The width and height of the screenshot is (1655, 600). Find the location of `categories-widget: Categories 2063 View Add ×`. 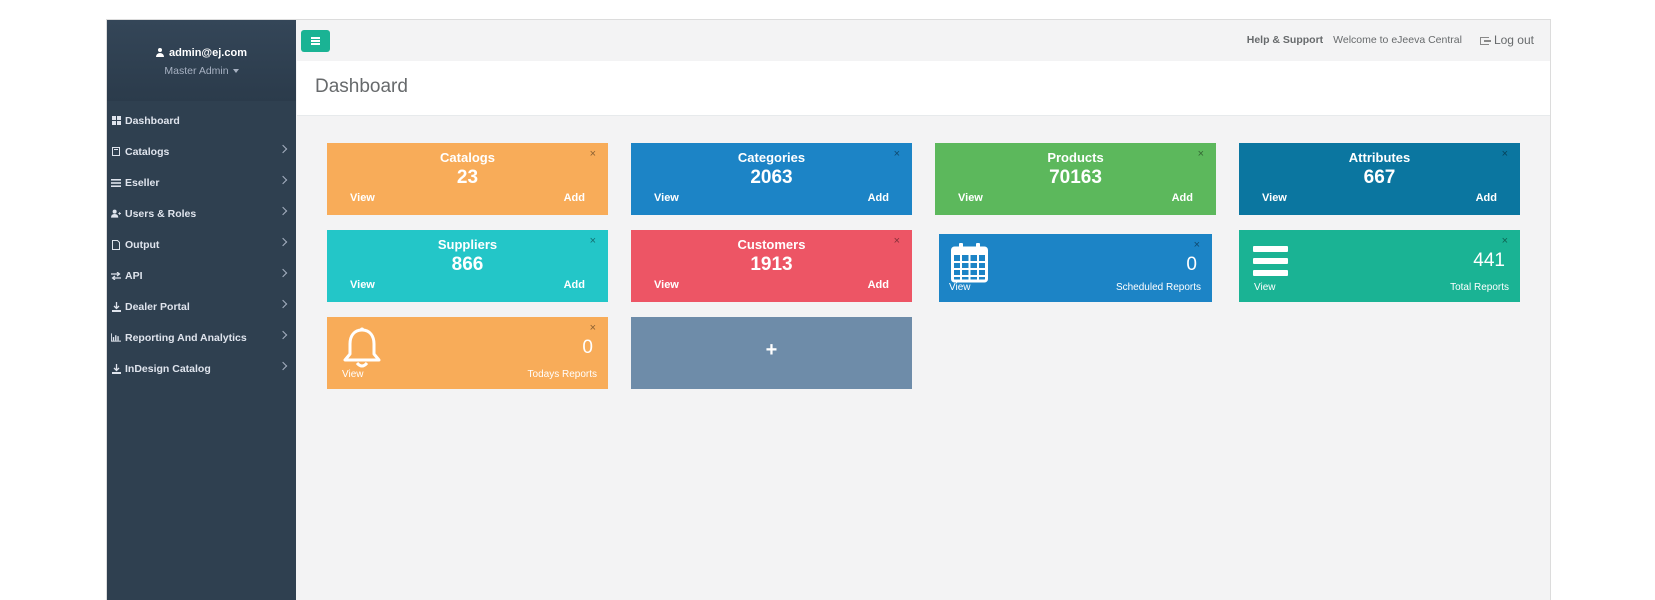

categories-widget: Categories 2063 View Add × is located at coordinates (771, 179).